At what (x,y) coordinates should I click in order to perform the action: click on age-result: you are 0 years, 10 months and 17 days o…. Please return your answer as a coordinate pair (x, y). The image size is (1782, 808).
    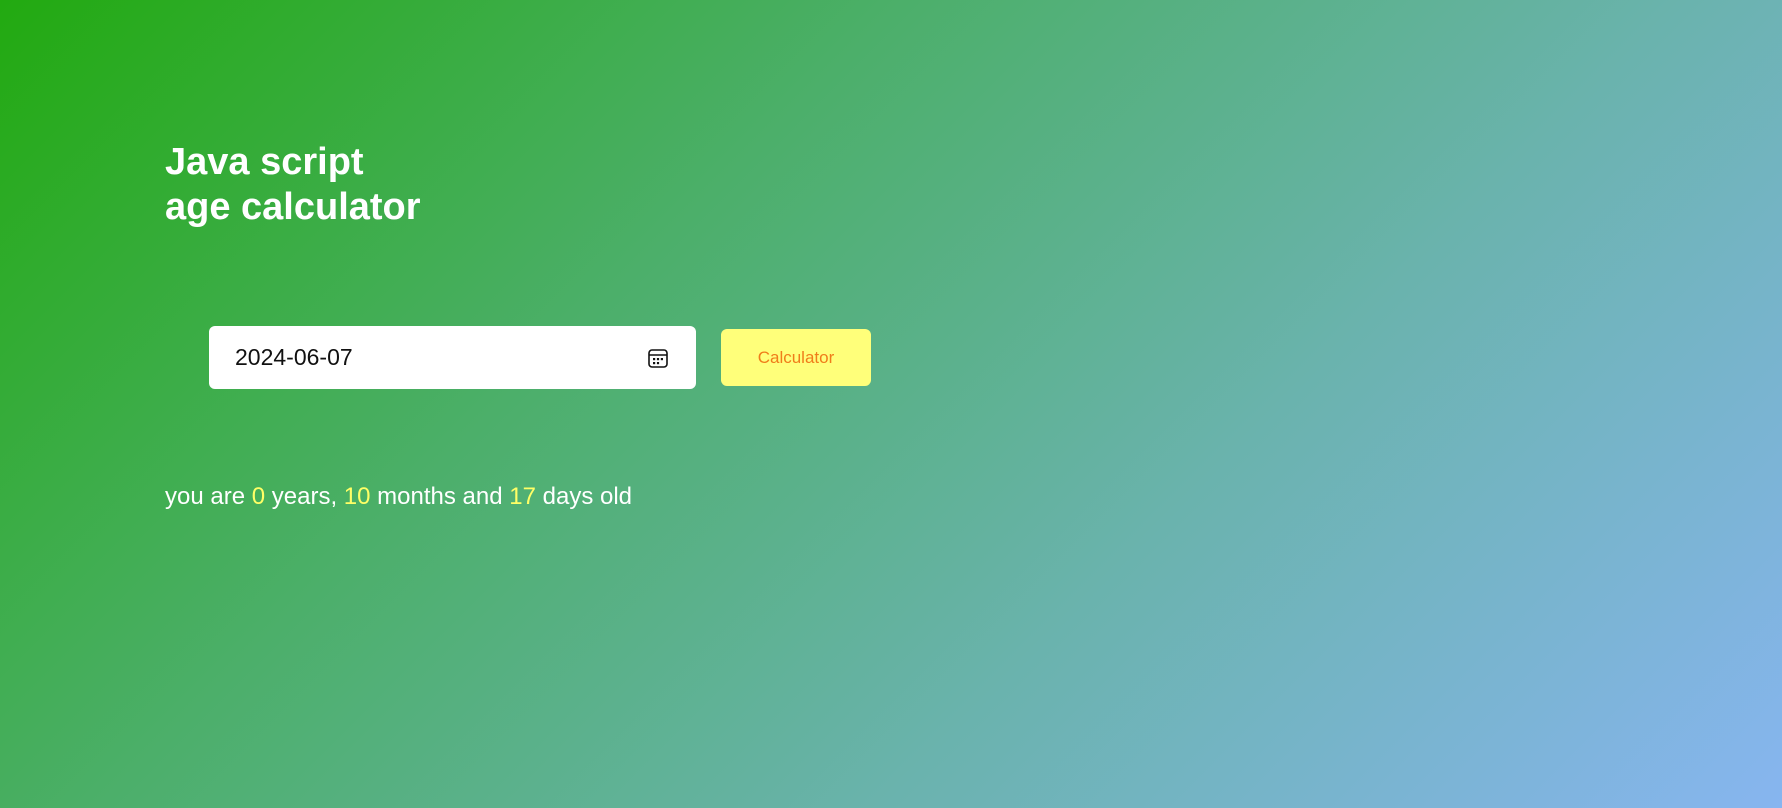
    Looking at the image, I should click on (398, 497).